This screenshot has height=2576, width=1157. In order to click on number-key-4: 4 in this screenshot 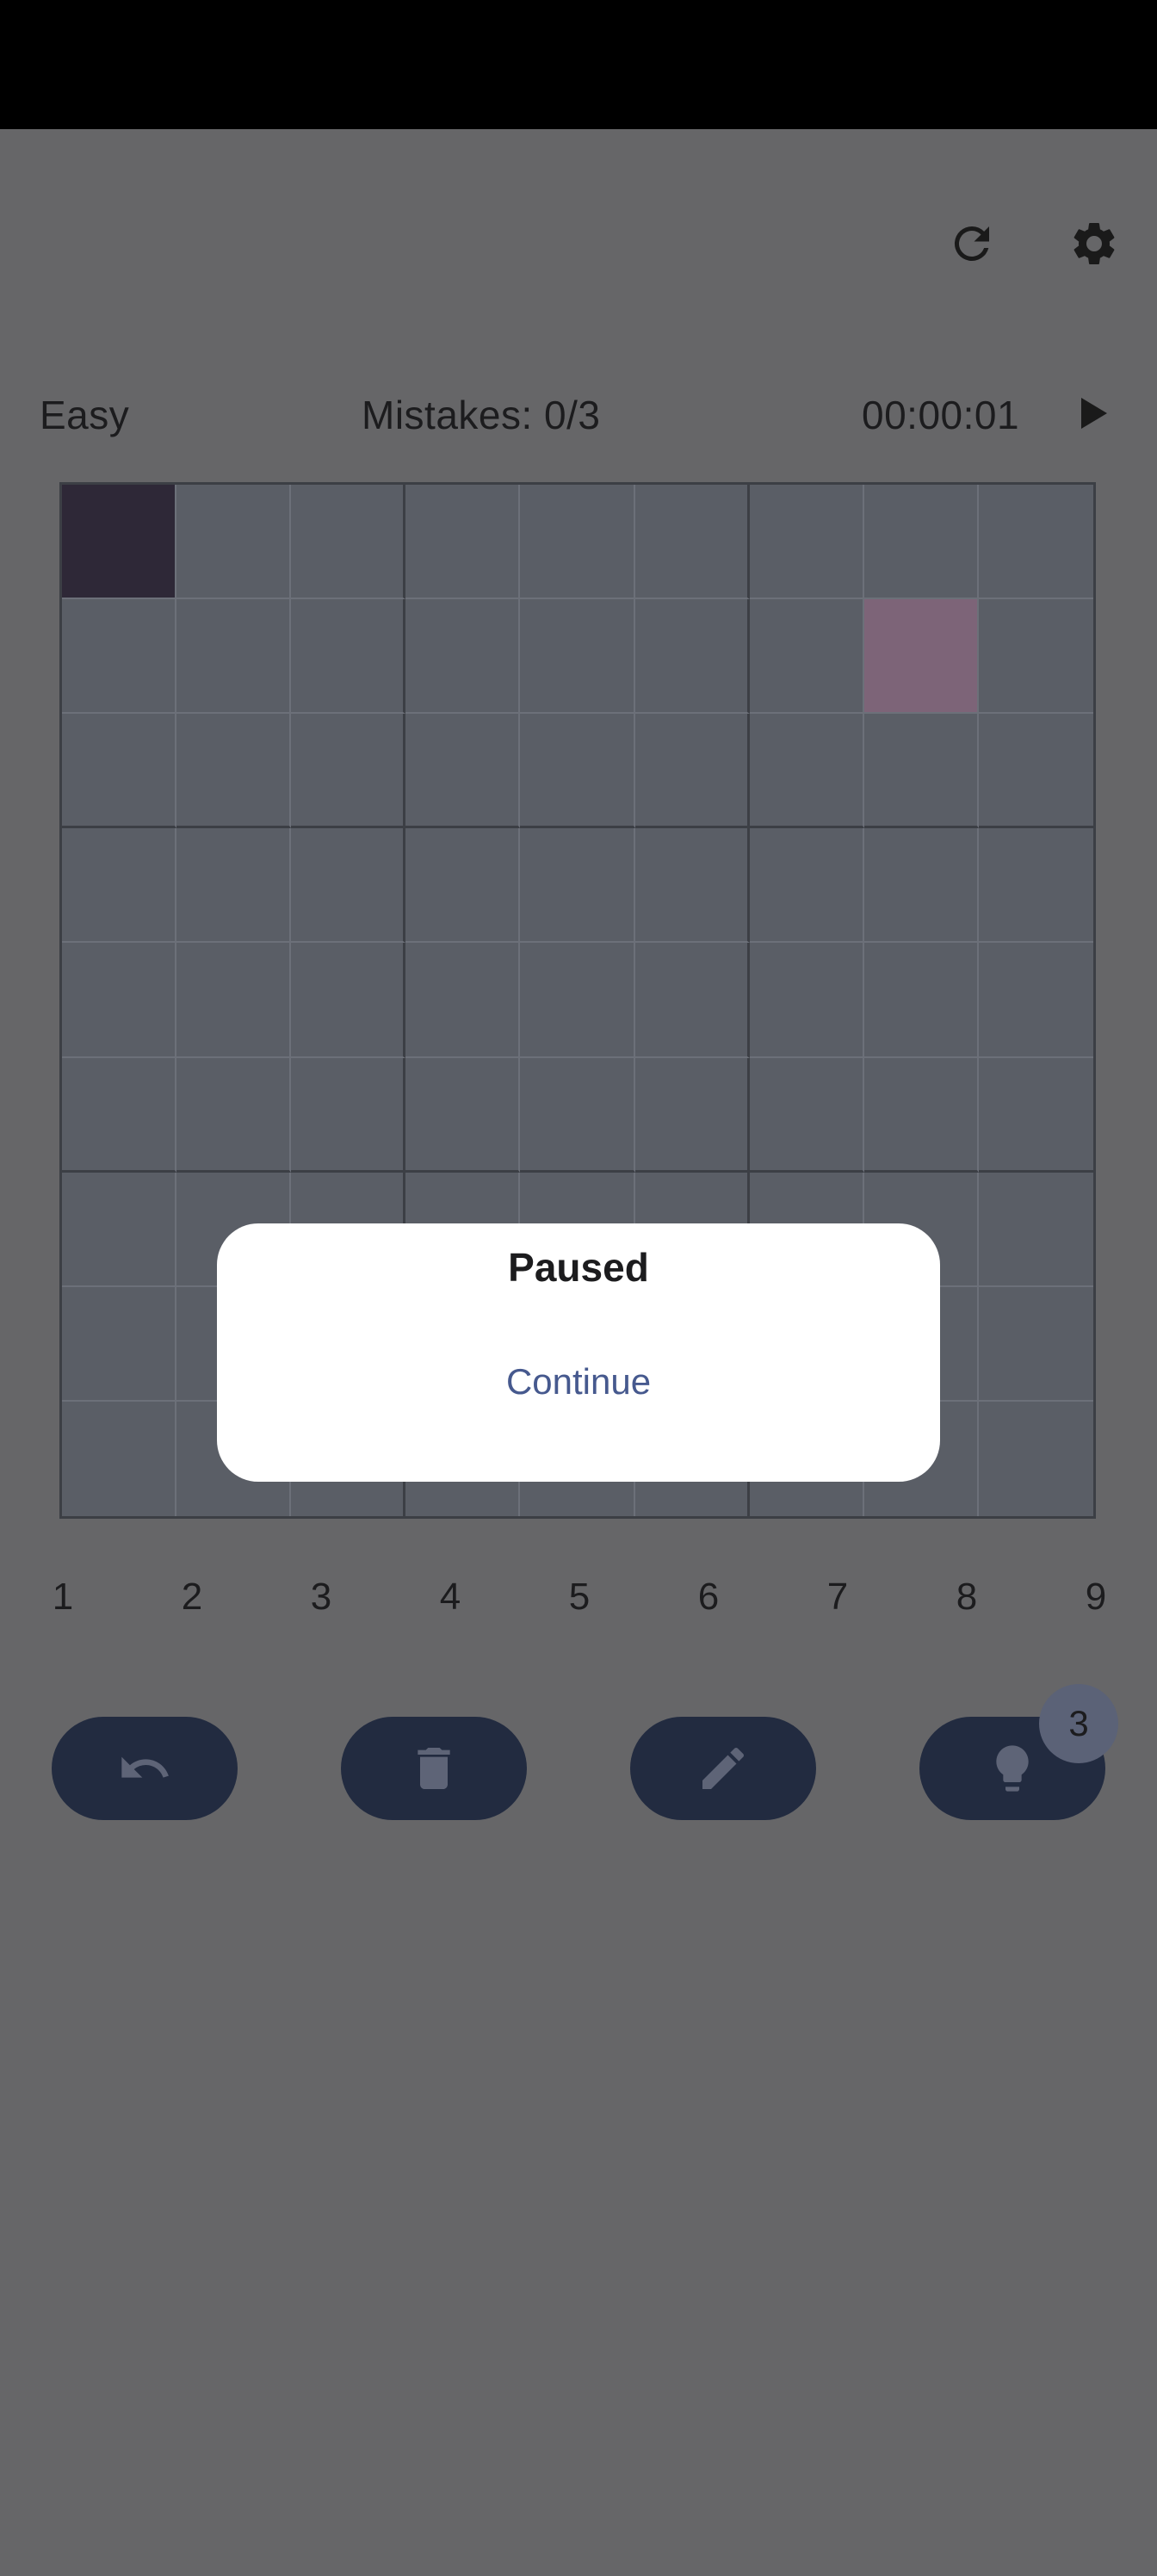, I will do `click(450, 1597)`.